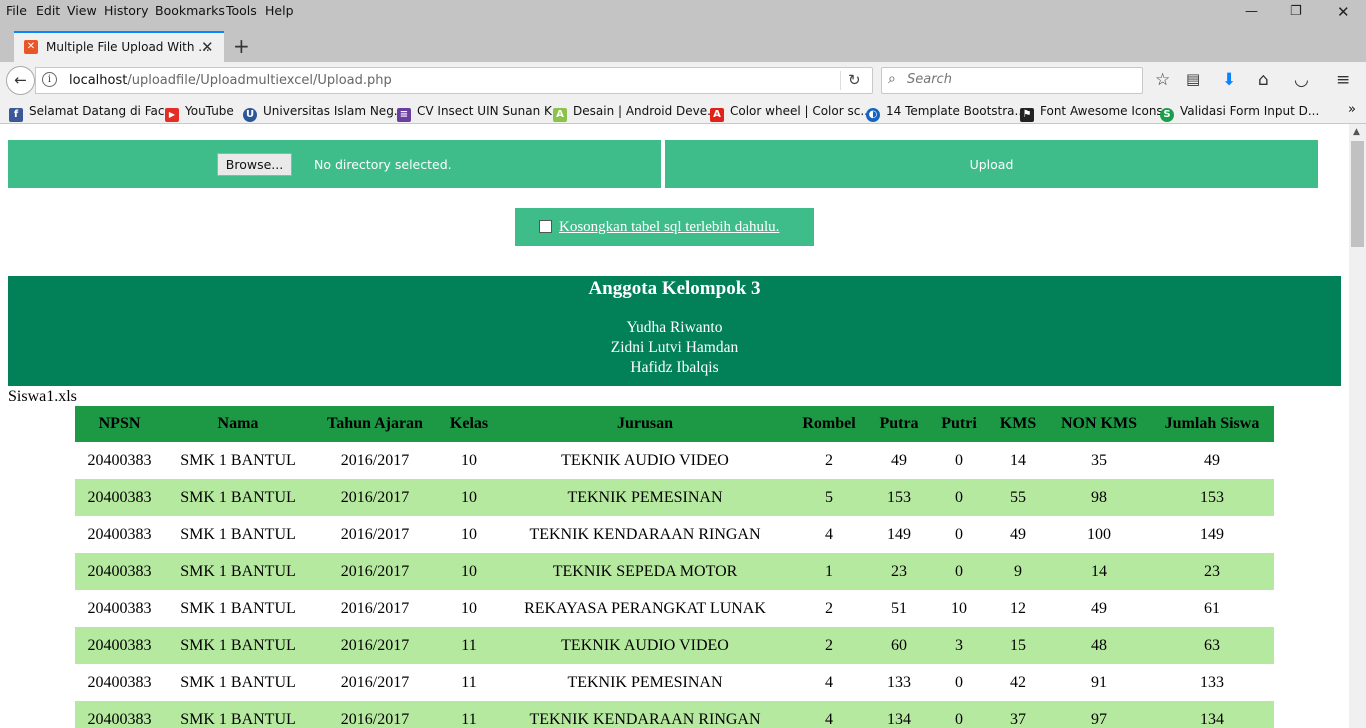 Image resolution: width=1366 pixels, height=728 pixels. What do you see at coordinates (1018, 608) in the screenshot?
I see `table-cell: 12` at bounding box center [1018, 608].